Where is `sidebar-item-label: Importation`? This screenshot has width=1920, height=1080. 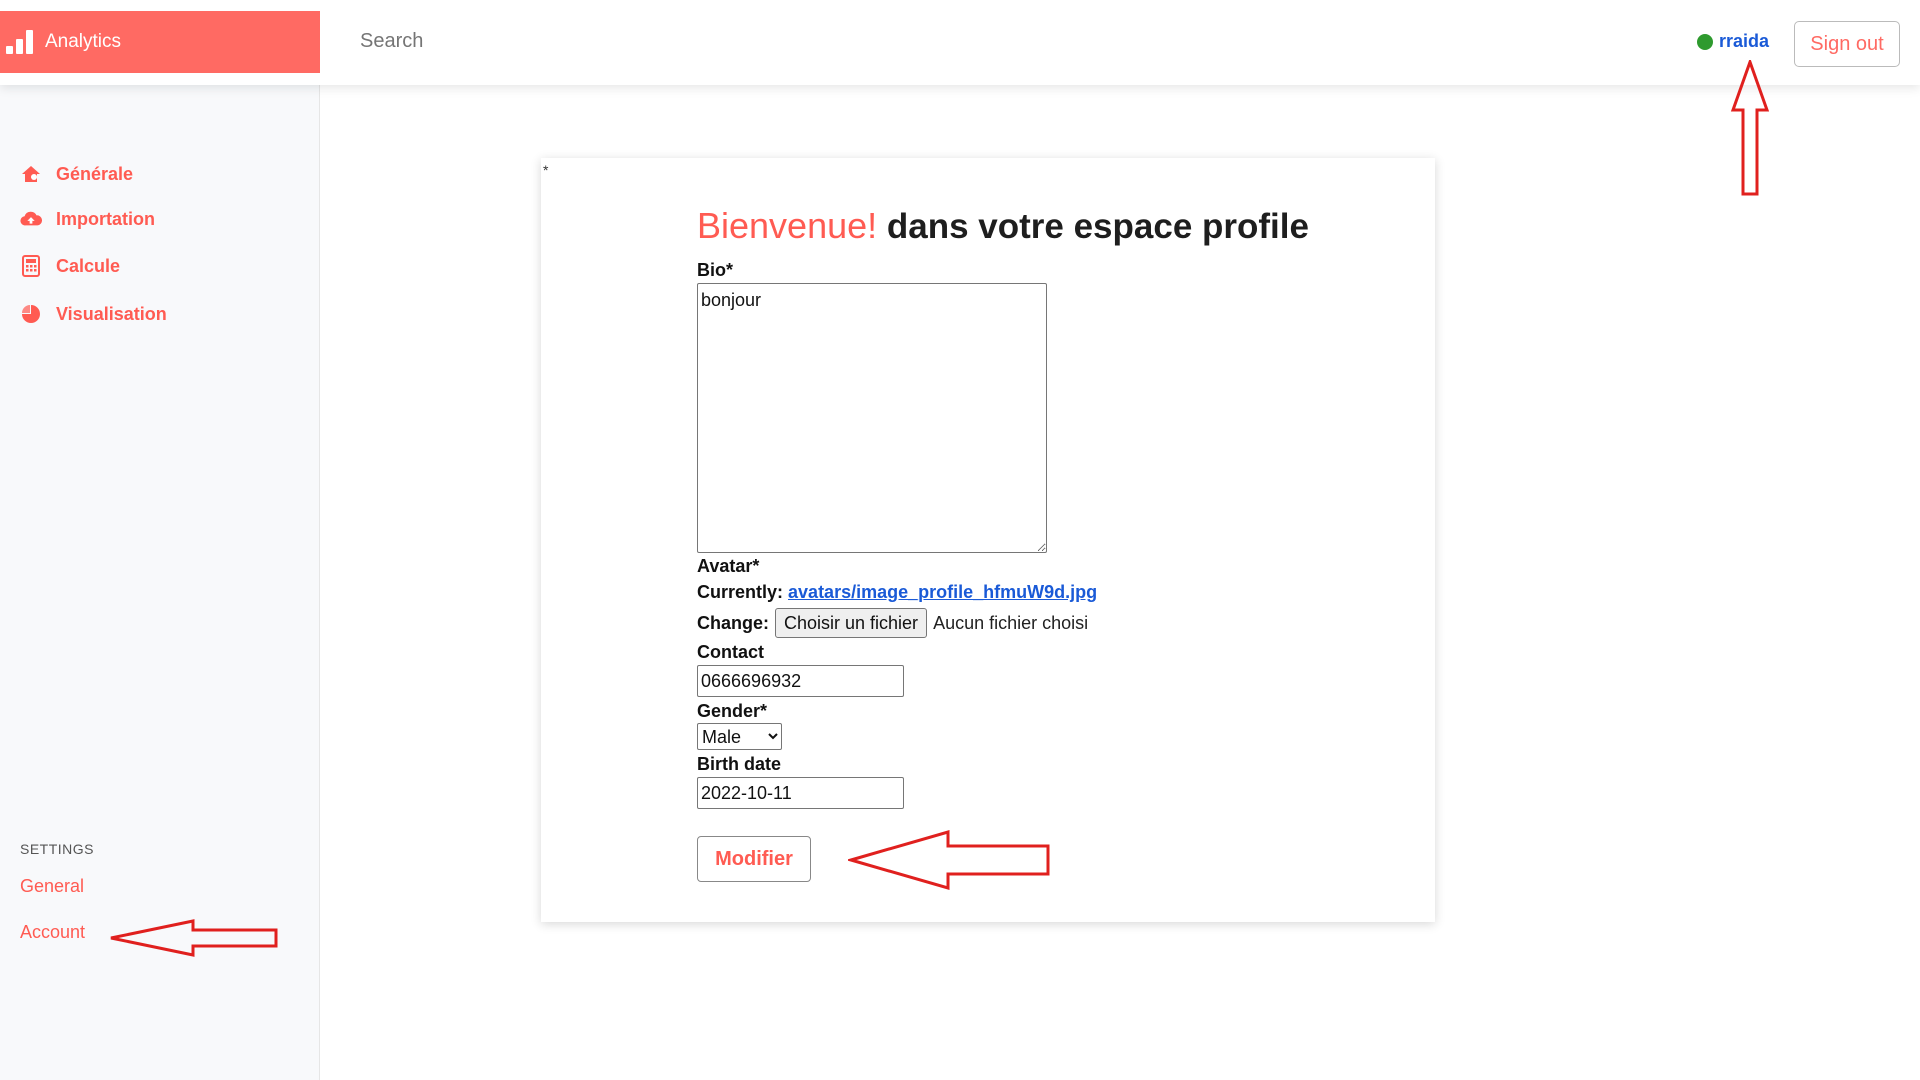
sidebar-item-label: Importation is located at coordinates (105, 218).